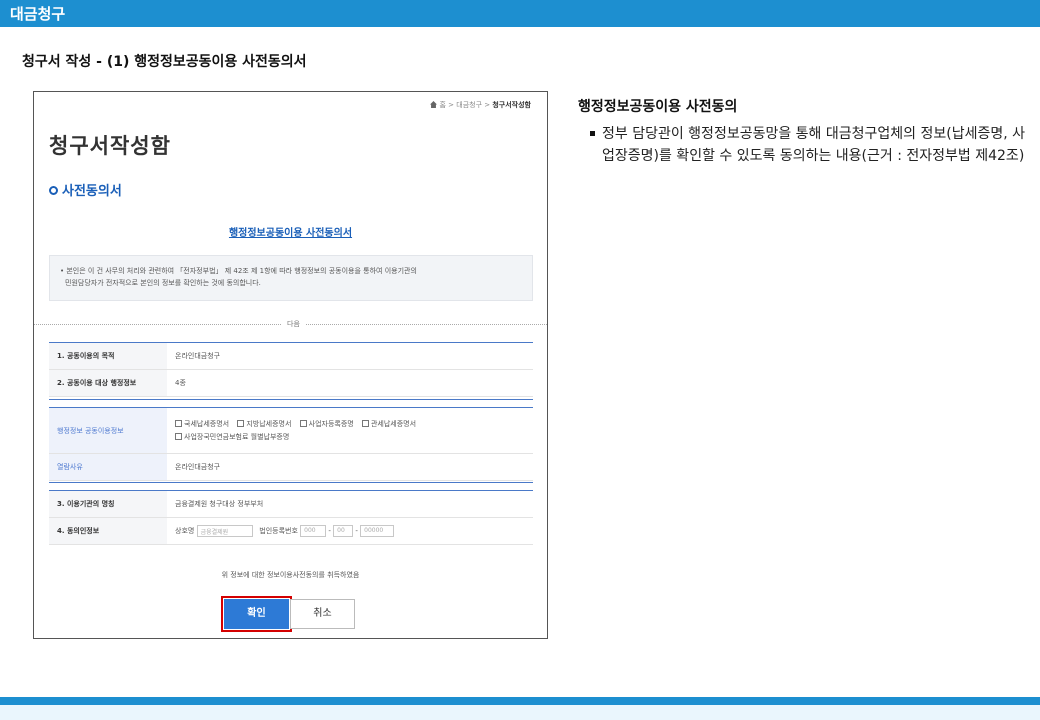 Image resolution: width=1040 pixels, height=720 pixels. What do you see at coordinates (592, 133) in the screenshot?
I see `square-bullet-icon` at bounding box center [592, 133].